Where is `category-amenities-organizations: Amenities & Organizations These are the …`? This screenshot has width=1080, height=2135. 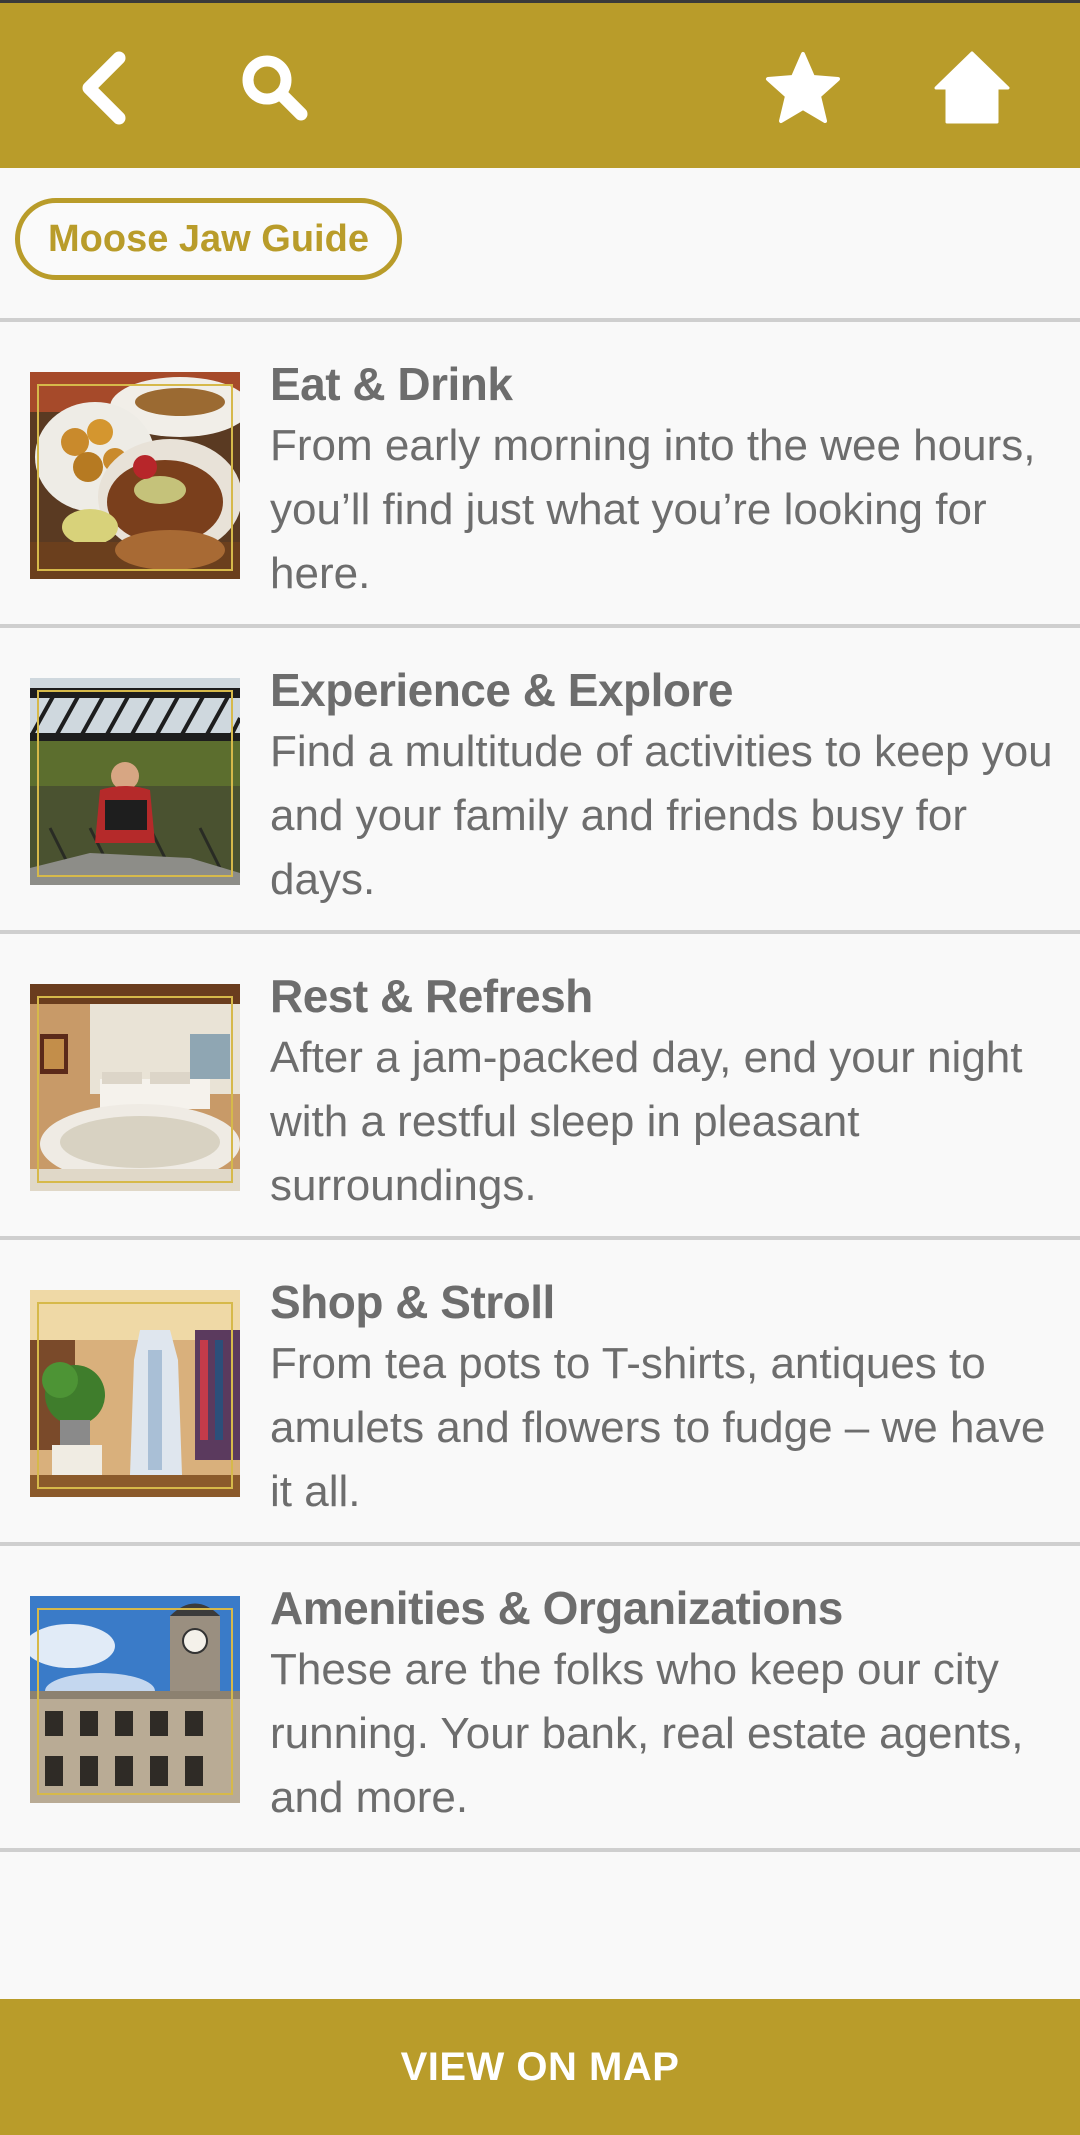 category-amenities-organizations: Amenities & Organizations These are the … is located at coordinates (540, 1697).